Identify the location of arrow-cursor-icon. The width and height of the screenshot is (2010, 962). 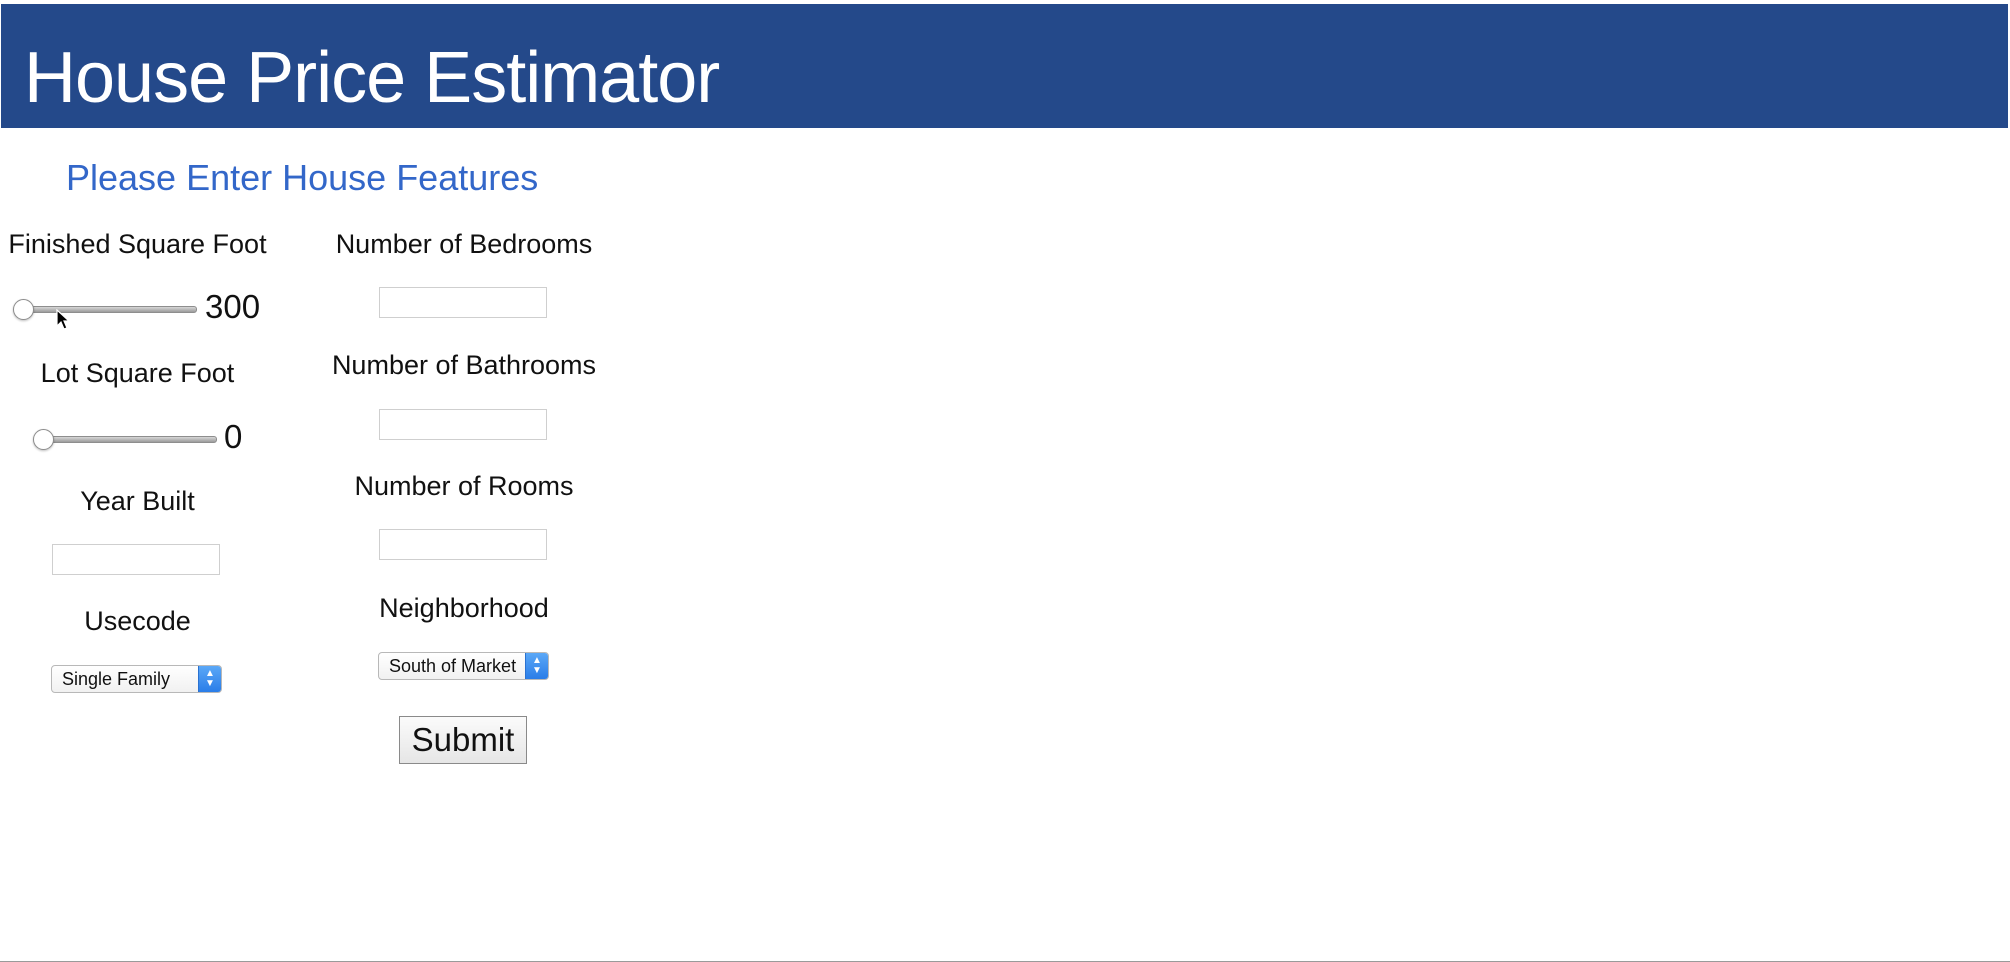
(63, 319).